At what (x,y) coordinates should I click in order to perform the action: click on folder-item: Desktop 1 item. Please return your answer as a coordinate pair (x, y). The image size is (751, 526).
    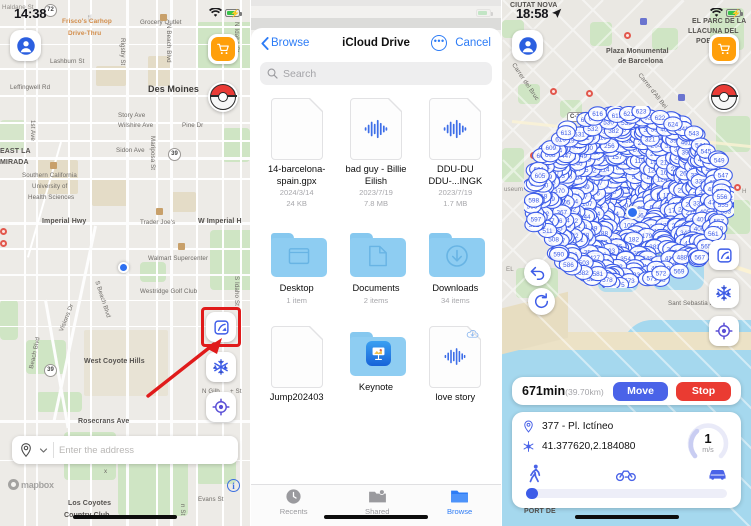
    Looking at the image, I should click on (296, 264).